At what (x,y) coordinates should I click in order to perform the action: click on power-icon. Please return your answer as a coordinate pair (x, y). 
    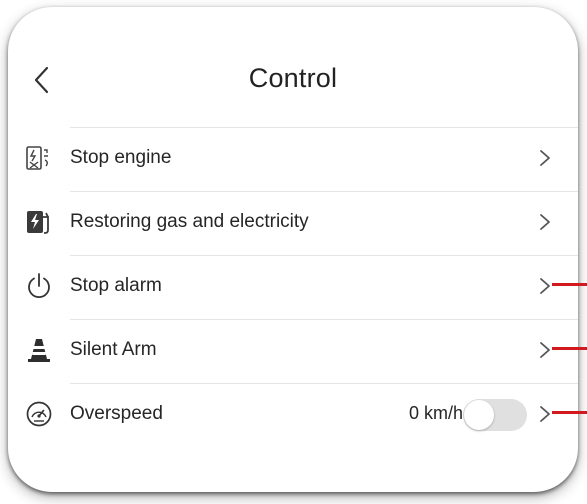
    Looking at the image, I should click on (39, 286).